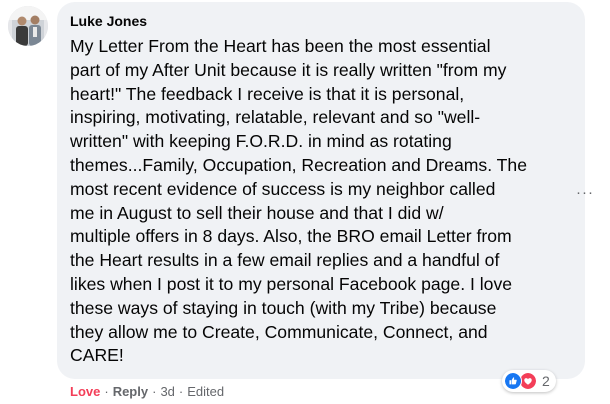 This screenshot has height=404, width=610. What do you see at coordinates (585, 192) in the screenshot?
I see `more-options-button: ···` at bounding box center [585, 192].